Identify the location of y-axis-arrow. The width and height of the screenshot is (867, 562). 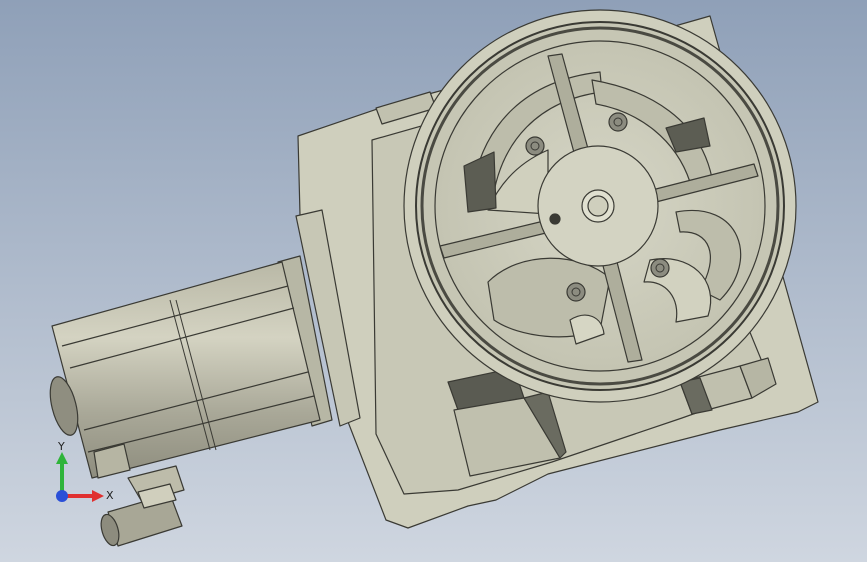
(62, 474).